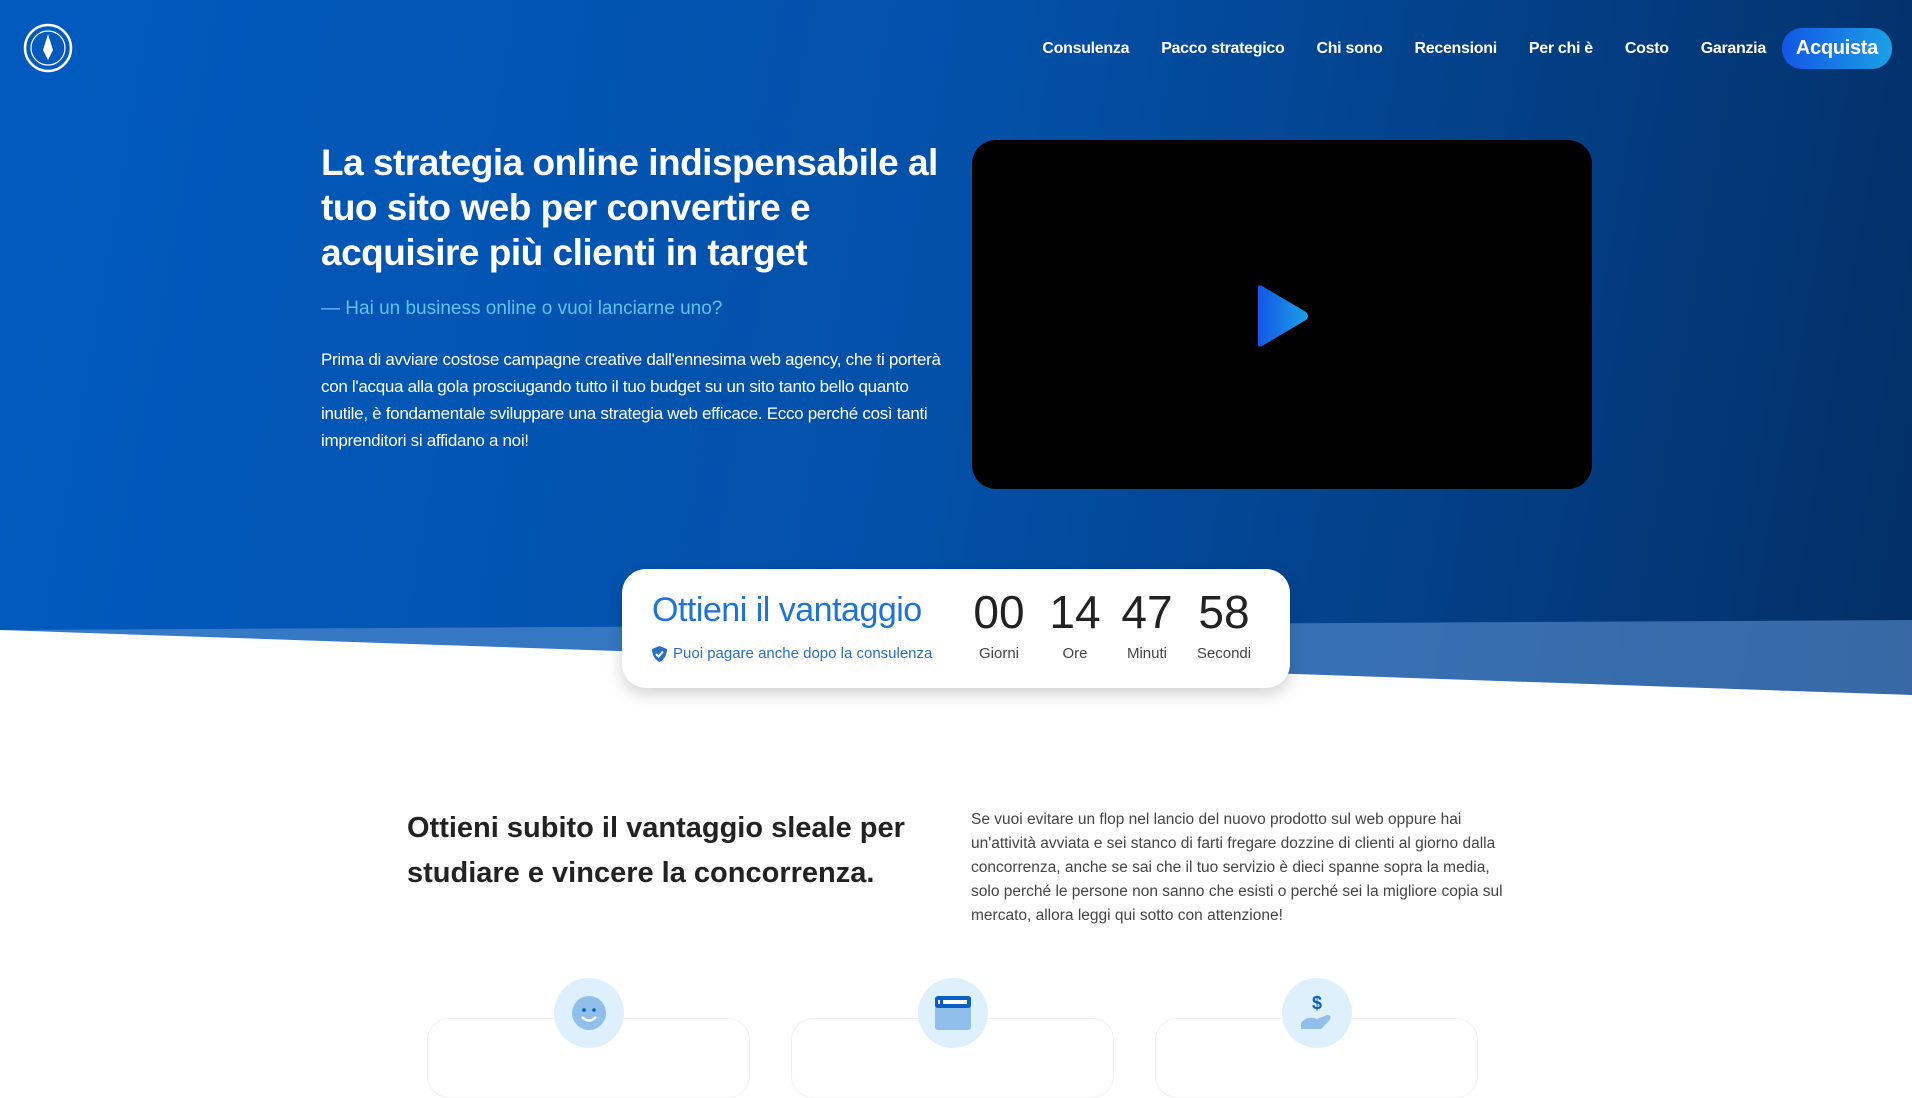 The width and height of the screenshot is (1912, 1098). What do you see at coordinates (1224, 653) in the screenshot?
I see `seconds-label: Secondi` at bounding box center [1224, 653].